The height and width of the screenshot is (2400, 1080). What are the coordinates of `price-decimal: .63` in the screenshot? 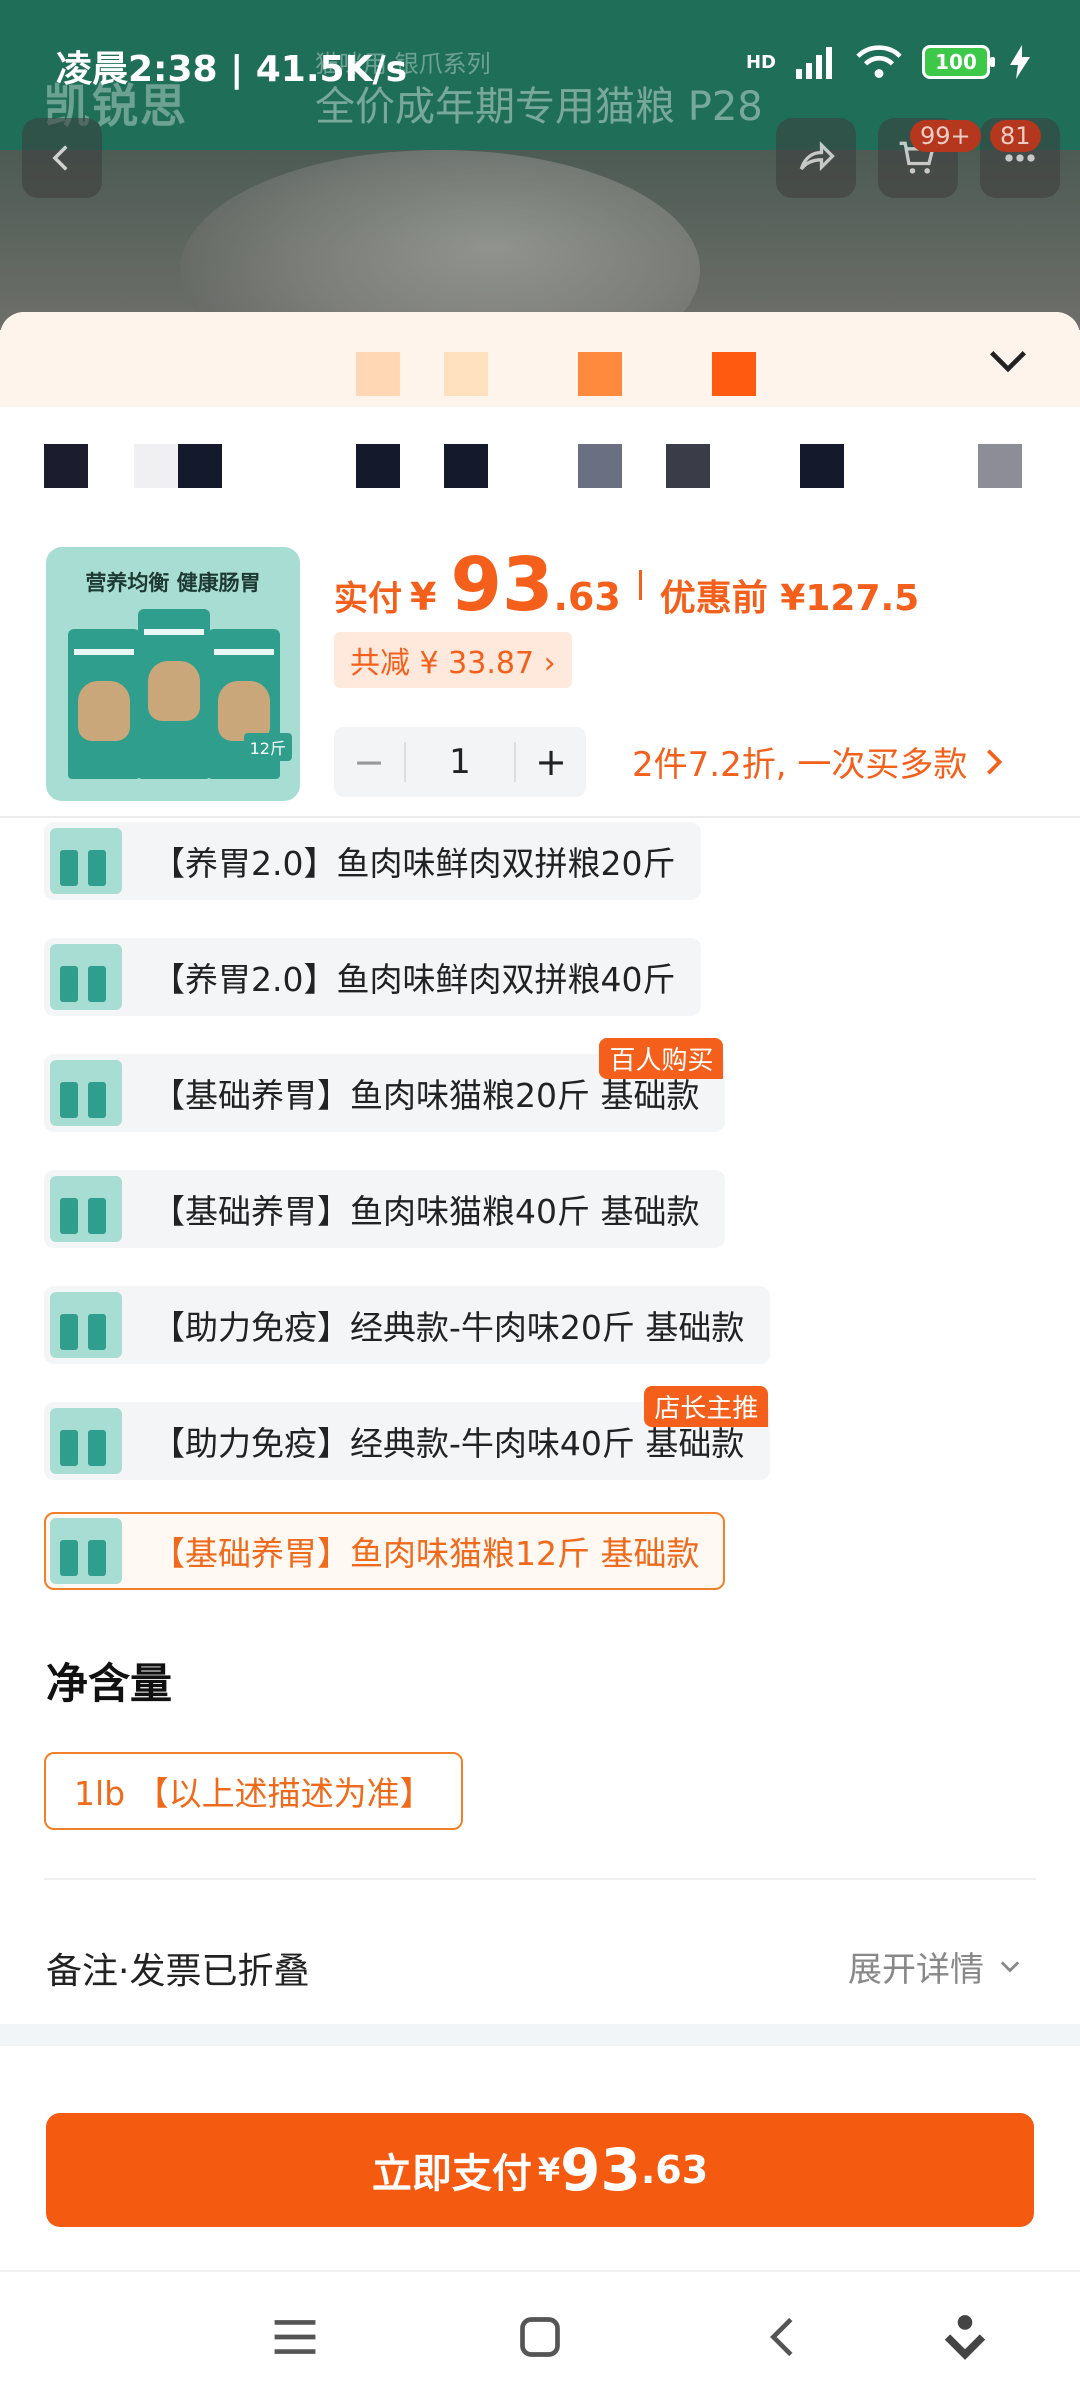 It's located at (587, 597).